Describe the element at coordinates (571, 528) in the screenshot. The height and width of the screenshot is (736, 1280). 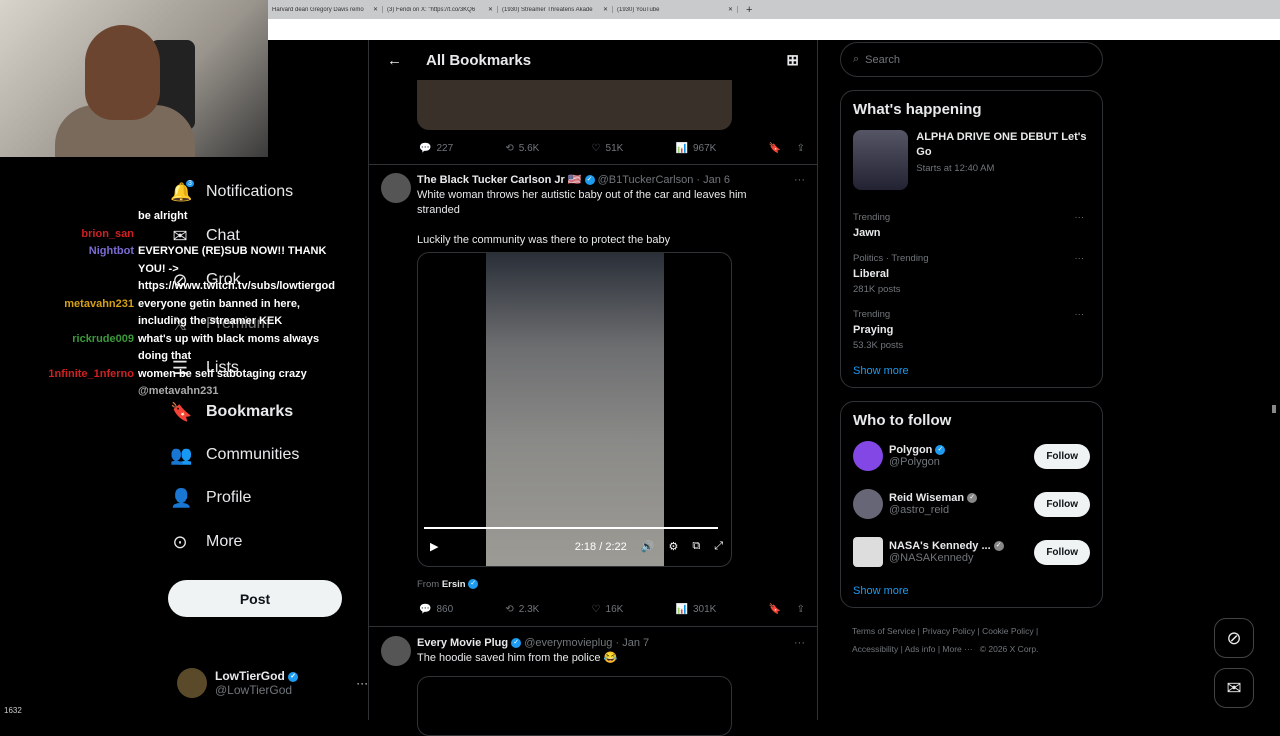
I see `video-progress-bar` at that location.